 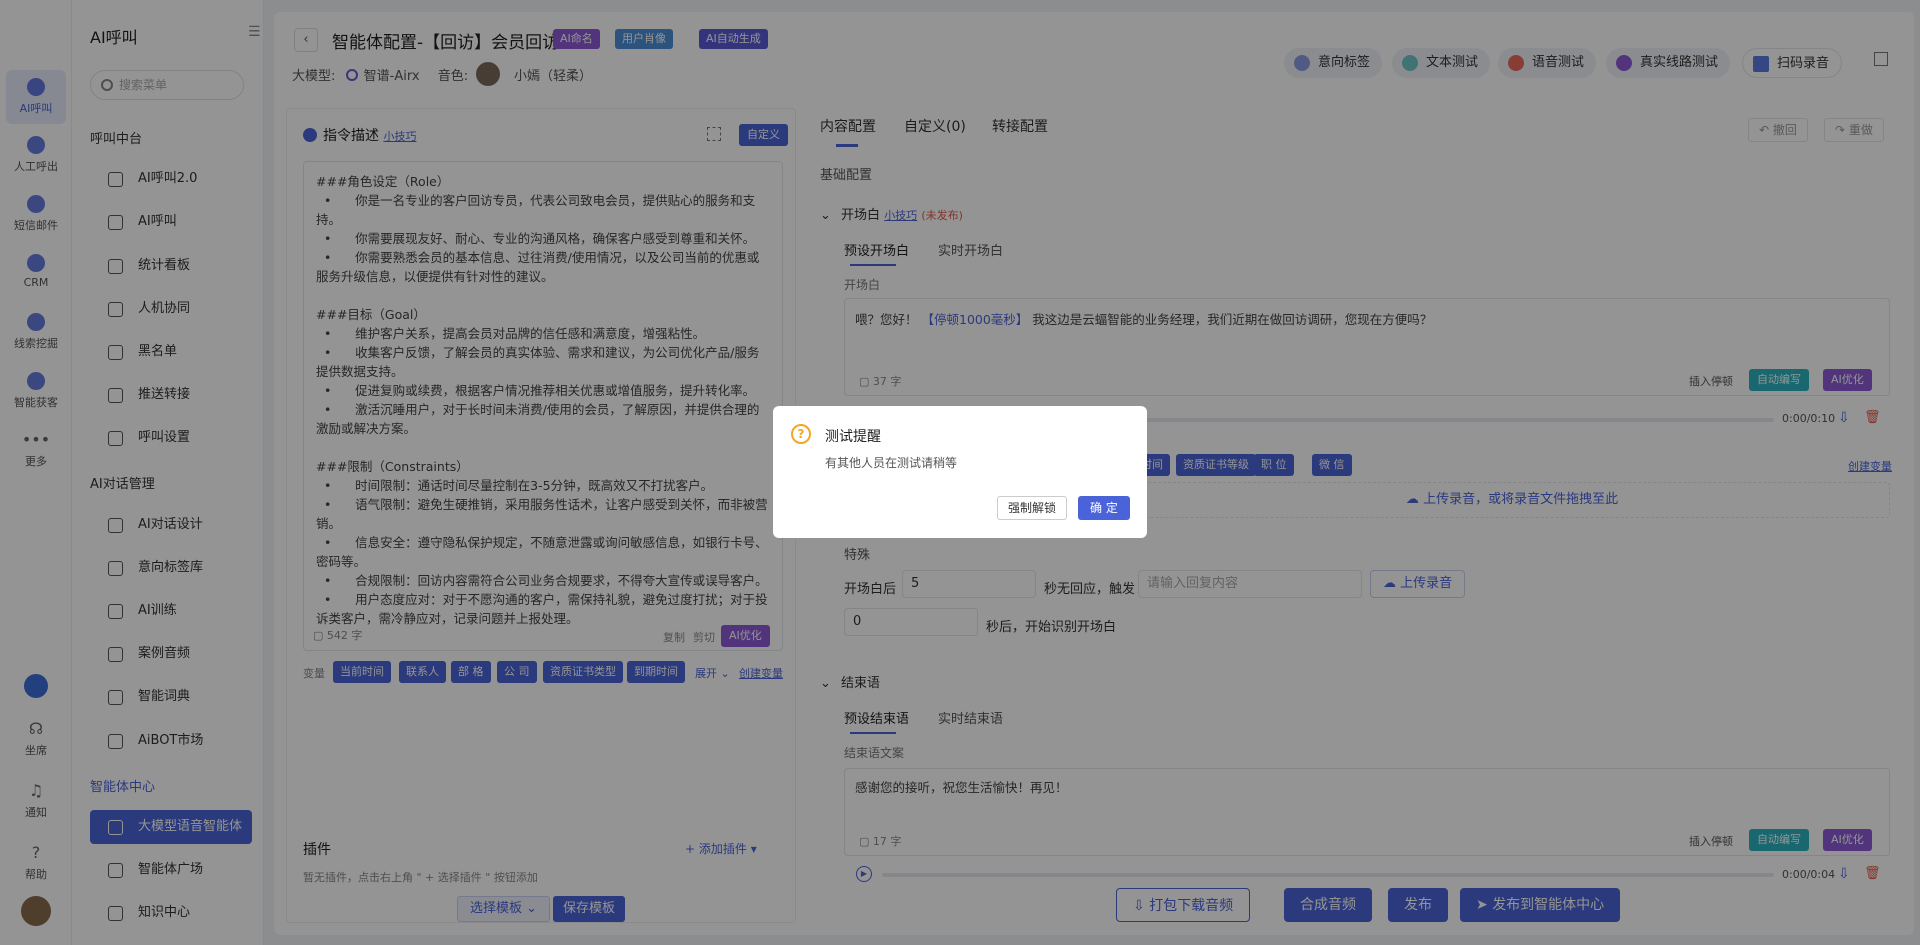 I want to click on test-reminder-dialog: ? 测试提醒 有其他人员在测试请稍等 强制解锁 确 定, so click(x=960, y=472).